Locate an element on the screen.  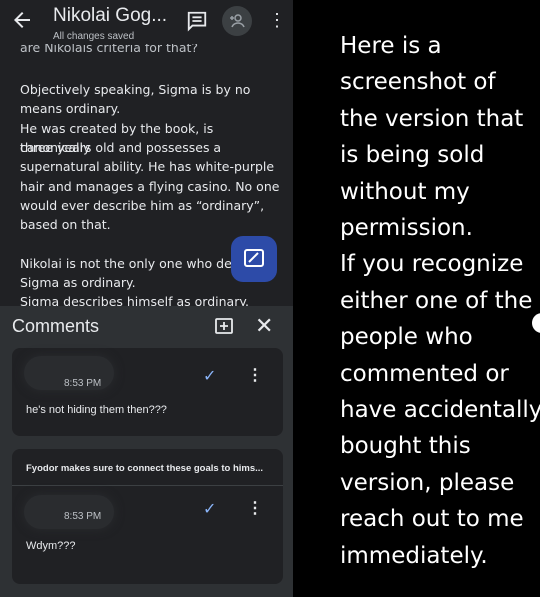
doc-line: three years old and possesses a is located at coordinates (121, 147).